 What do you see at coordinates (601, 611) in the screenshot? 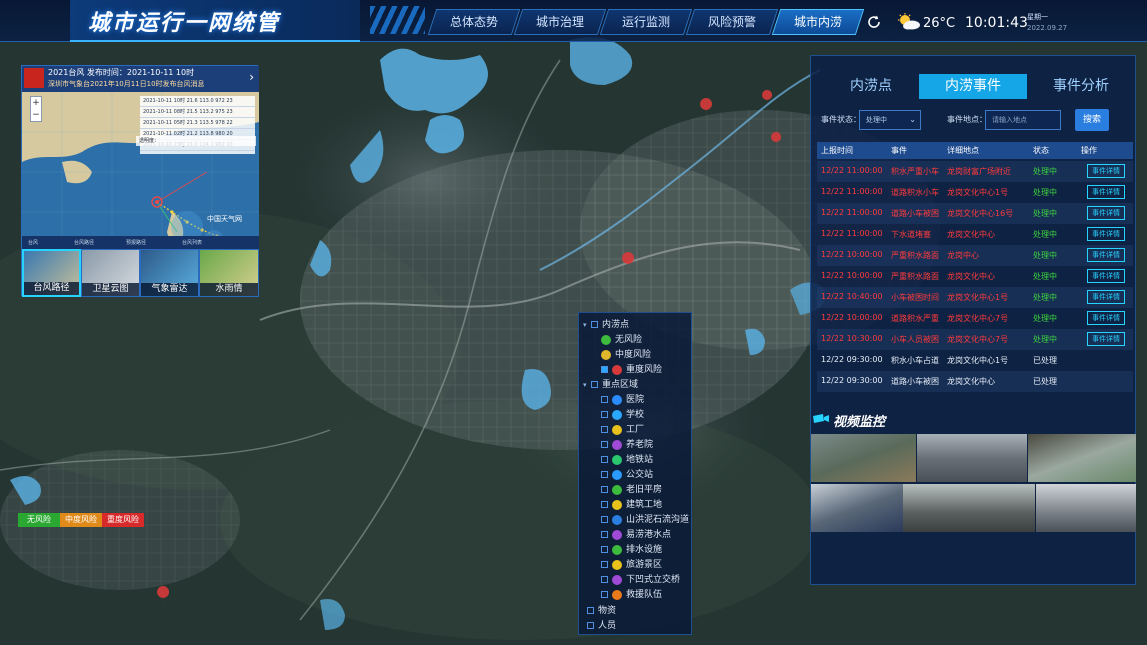
I see `layer-item: 物资` at bounding box center [601, 611].